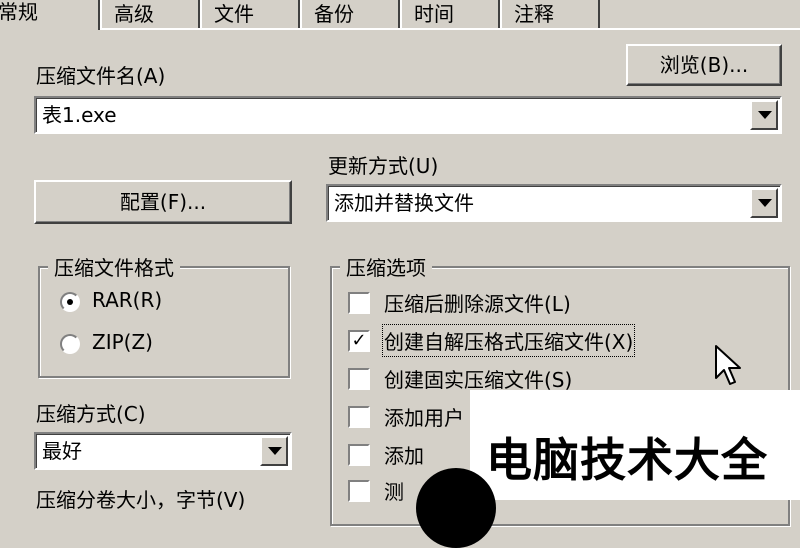 The height and width of the screenshot is (548, 800). I want to click on create-solid-checkbox, so click(359, 379).